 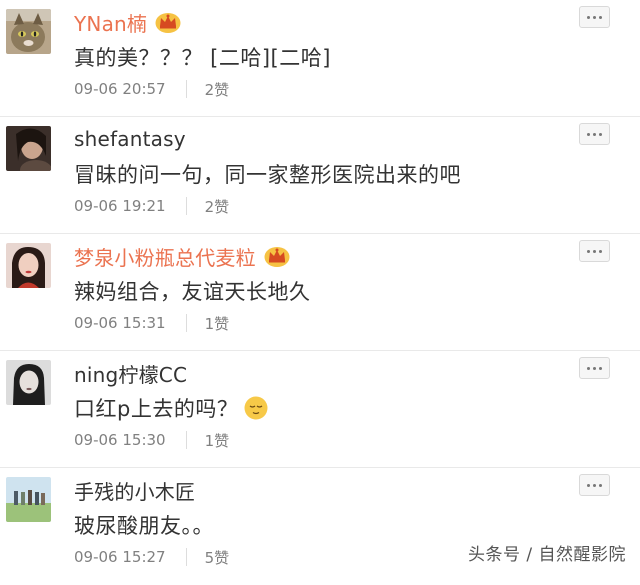 What do you see at coordinates (256, 408) in the screenshot?
I see `relieved-face-icon` at bounding box center [256, 408].